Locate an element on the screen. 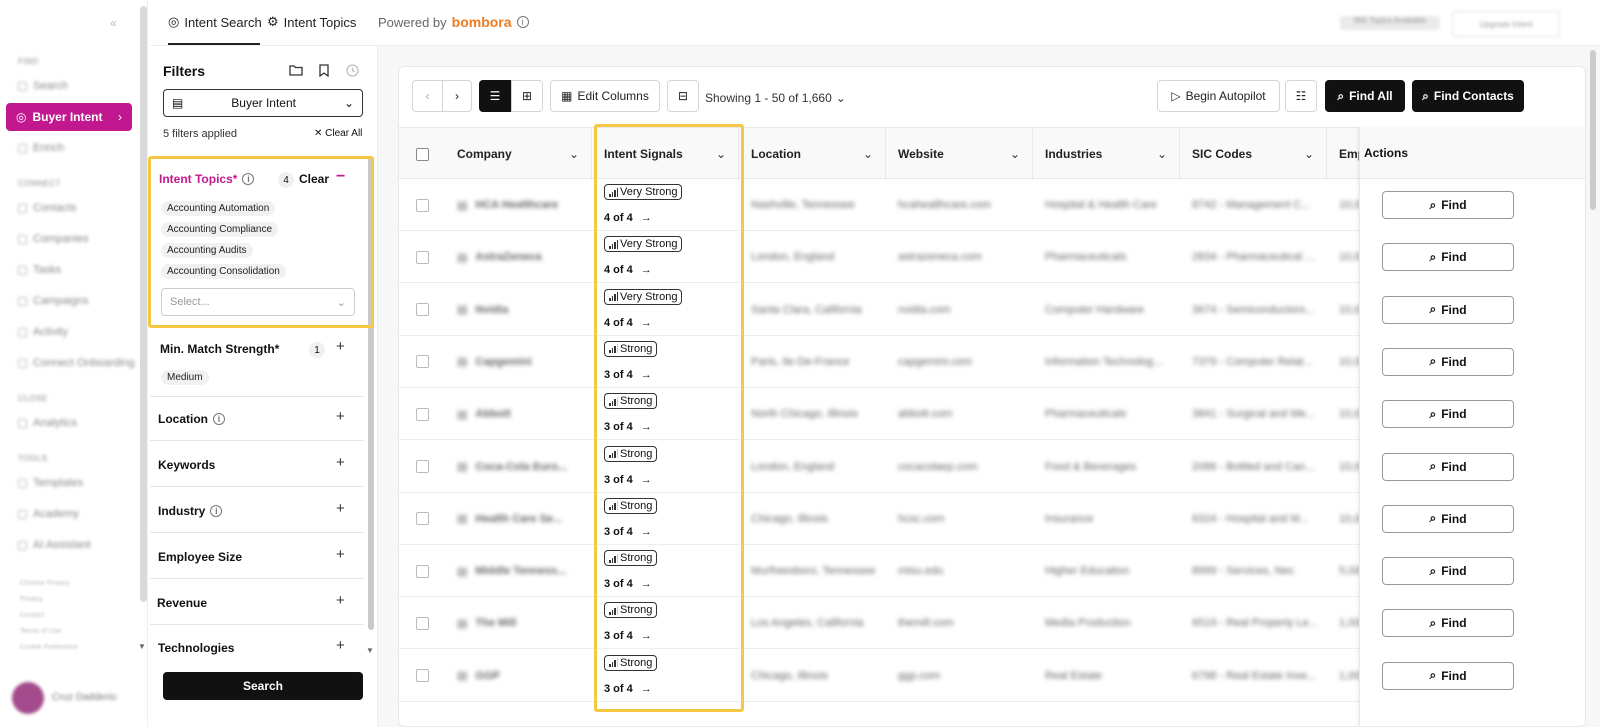 The width and height of the screenshot is (1600, 727). collapse-icon: « is located at coordinates (113, 23).